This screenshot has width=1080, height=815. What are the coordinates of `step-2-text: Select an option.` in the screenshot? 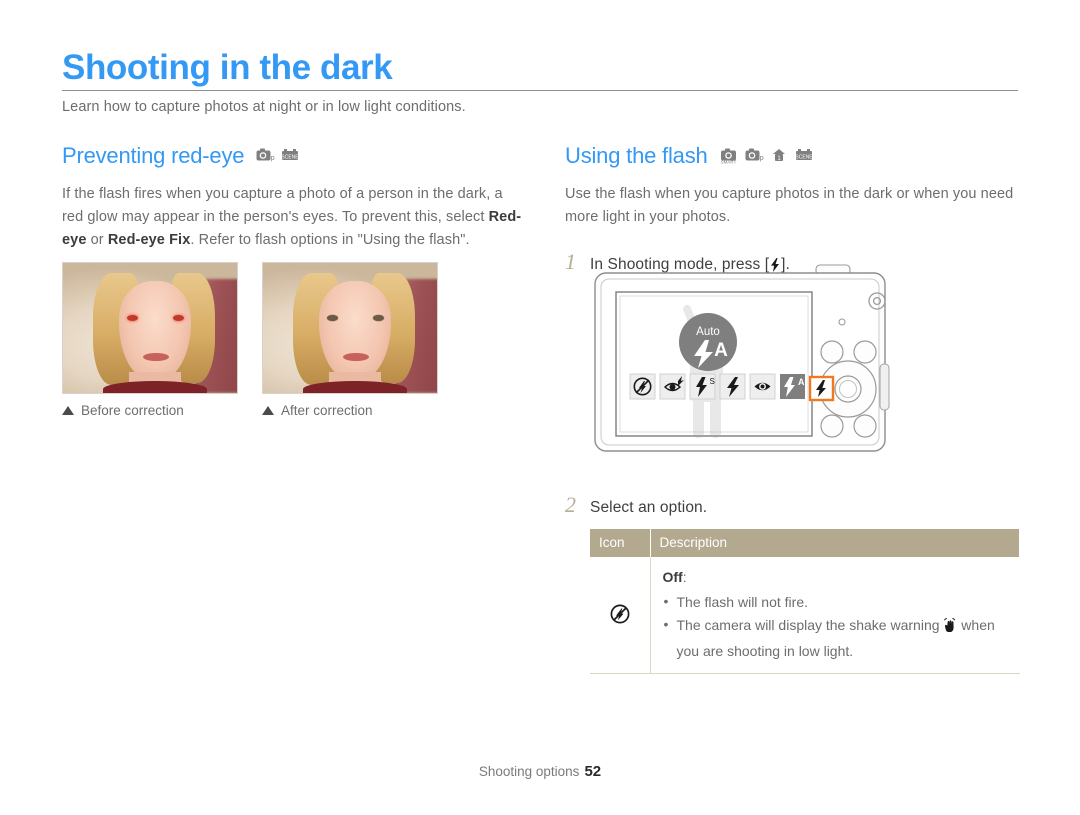 It's located at (649, 507).